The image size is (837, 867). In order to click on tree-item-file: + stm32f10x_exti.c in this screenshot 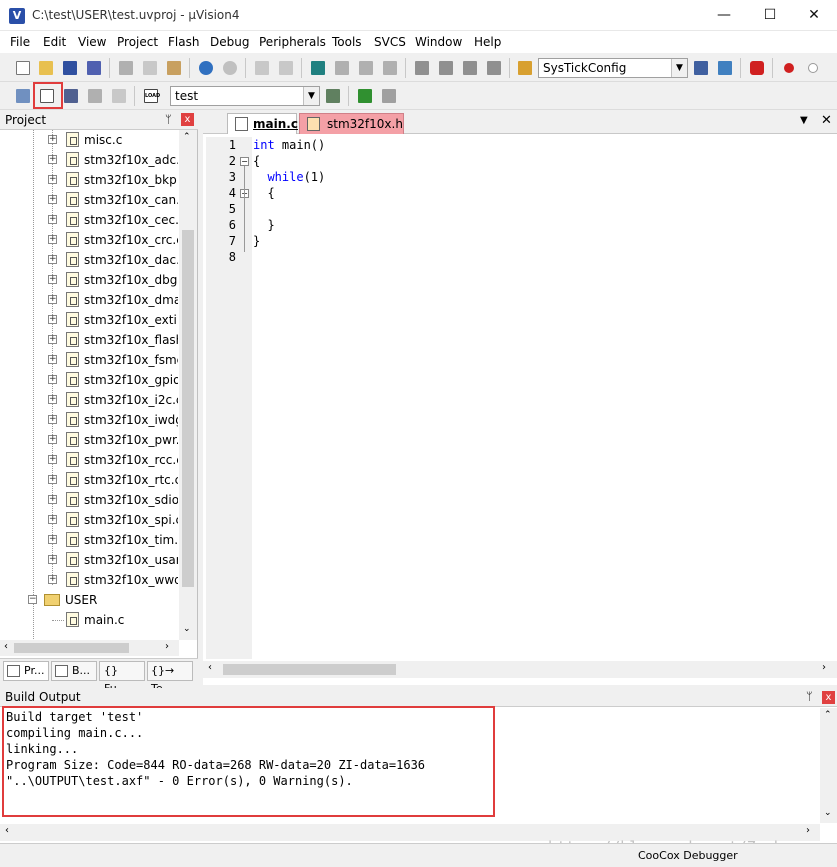, I will do `click(90, 320)`.